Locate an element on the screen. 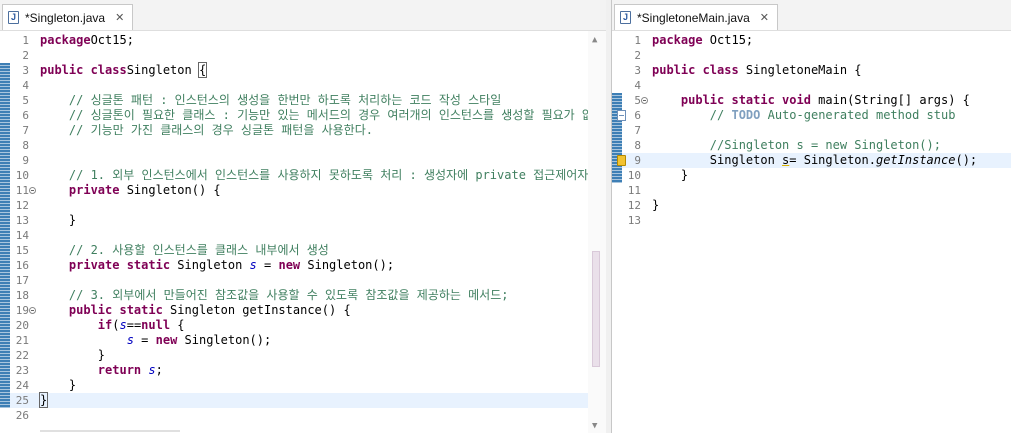  code-line: 12} is located at coordinates (811, 205).